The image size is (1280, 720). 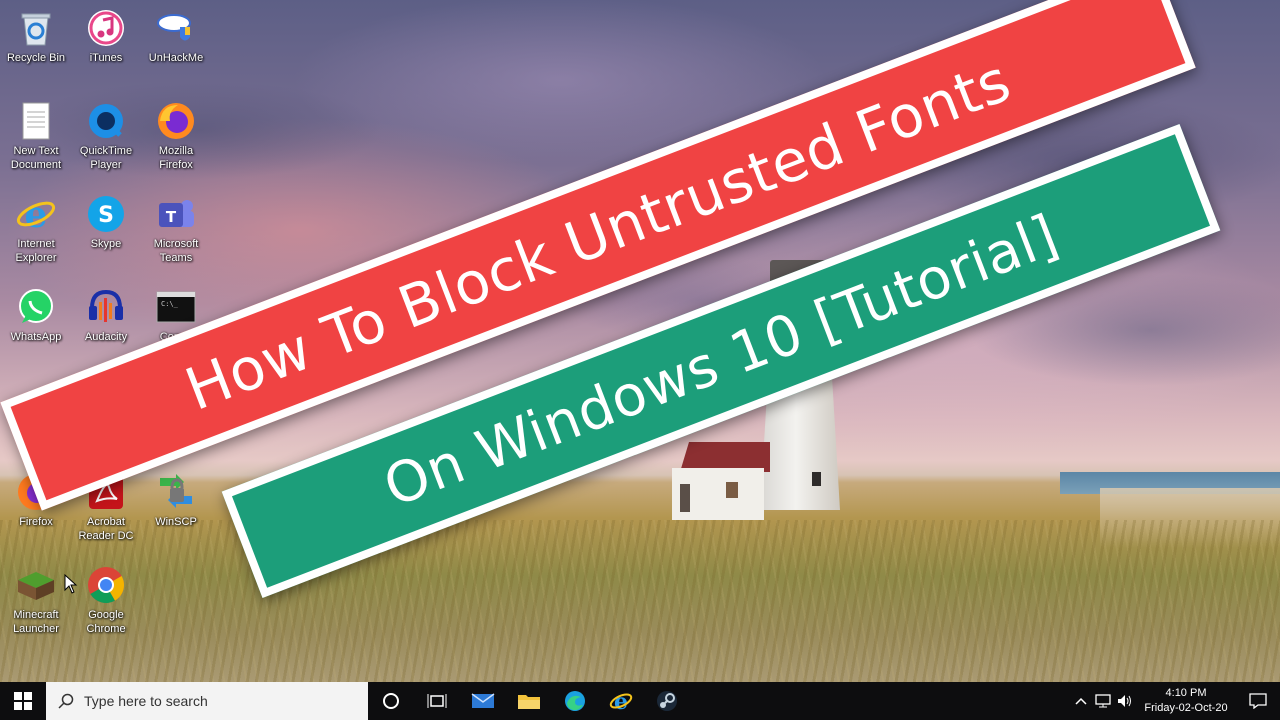 I want to click on desktop-icon-itunes: iTunes, so click(x=106, y=36).